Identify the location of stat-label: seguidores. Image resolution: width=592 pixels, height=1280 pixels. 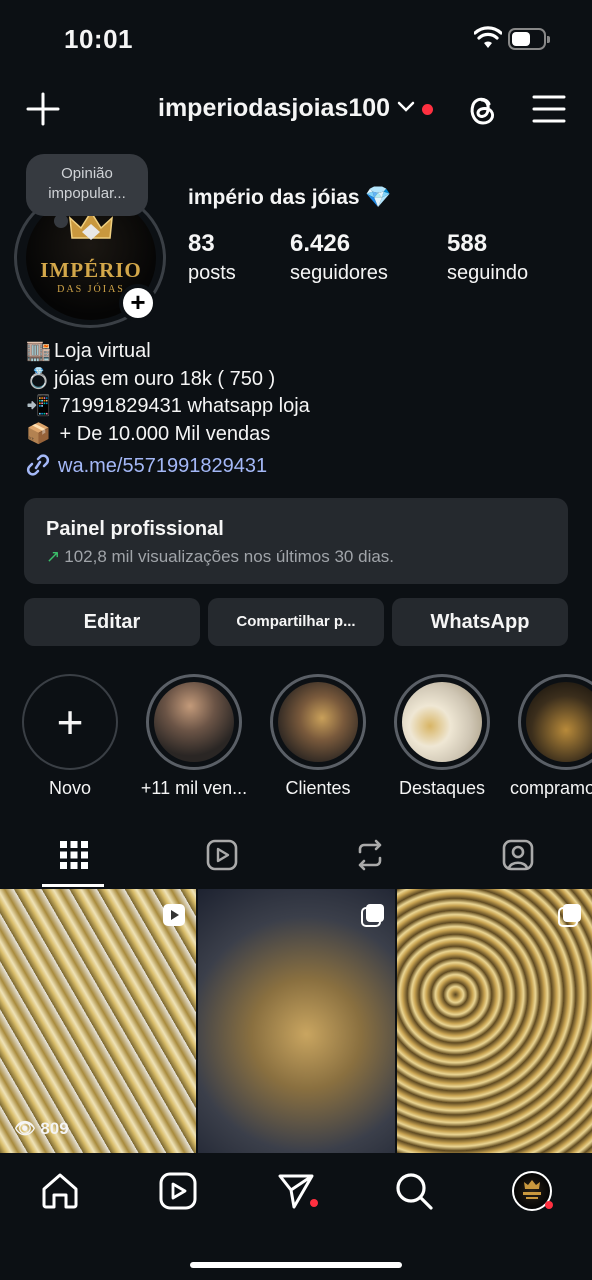
(339, 273).